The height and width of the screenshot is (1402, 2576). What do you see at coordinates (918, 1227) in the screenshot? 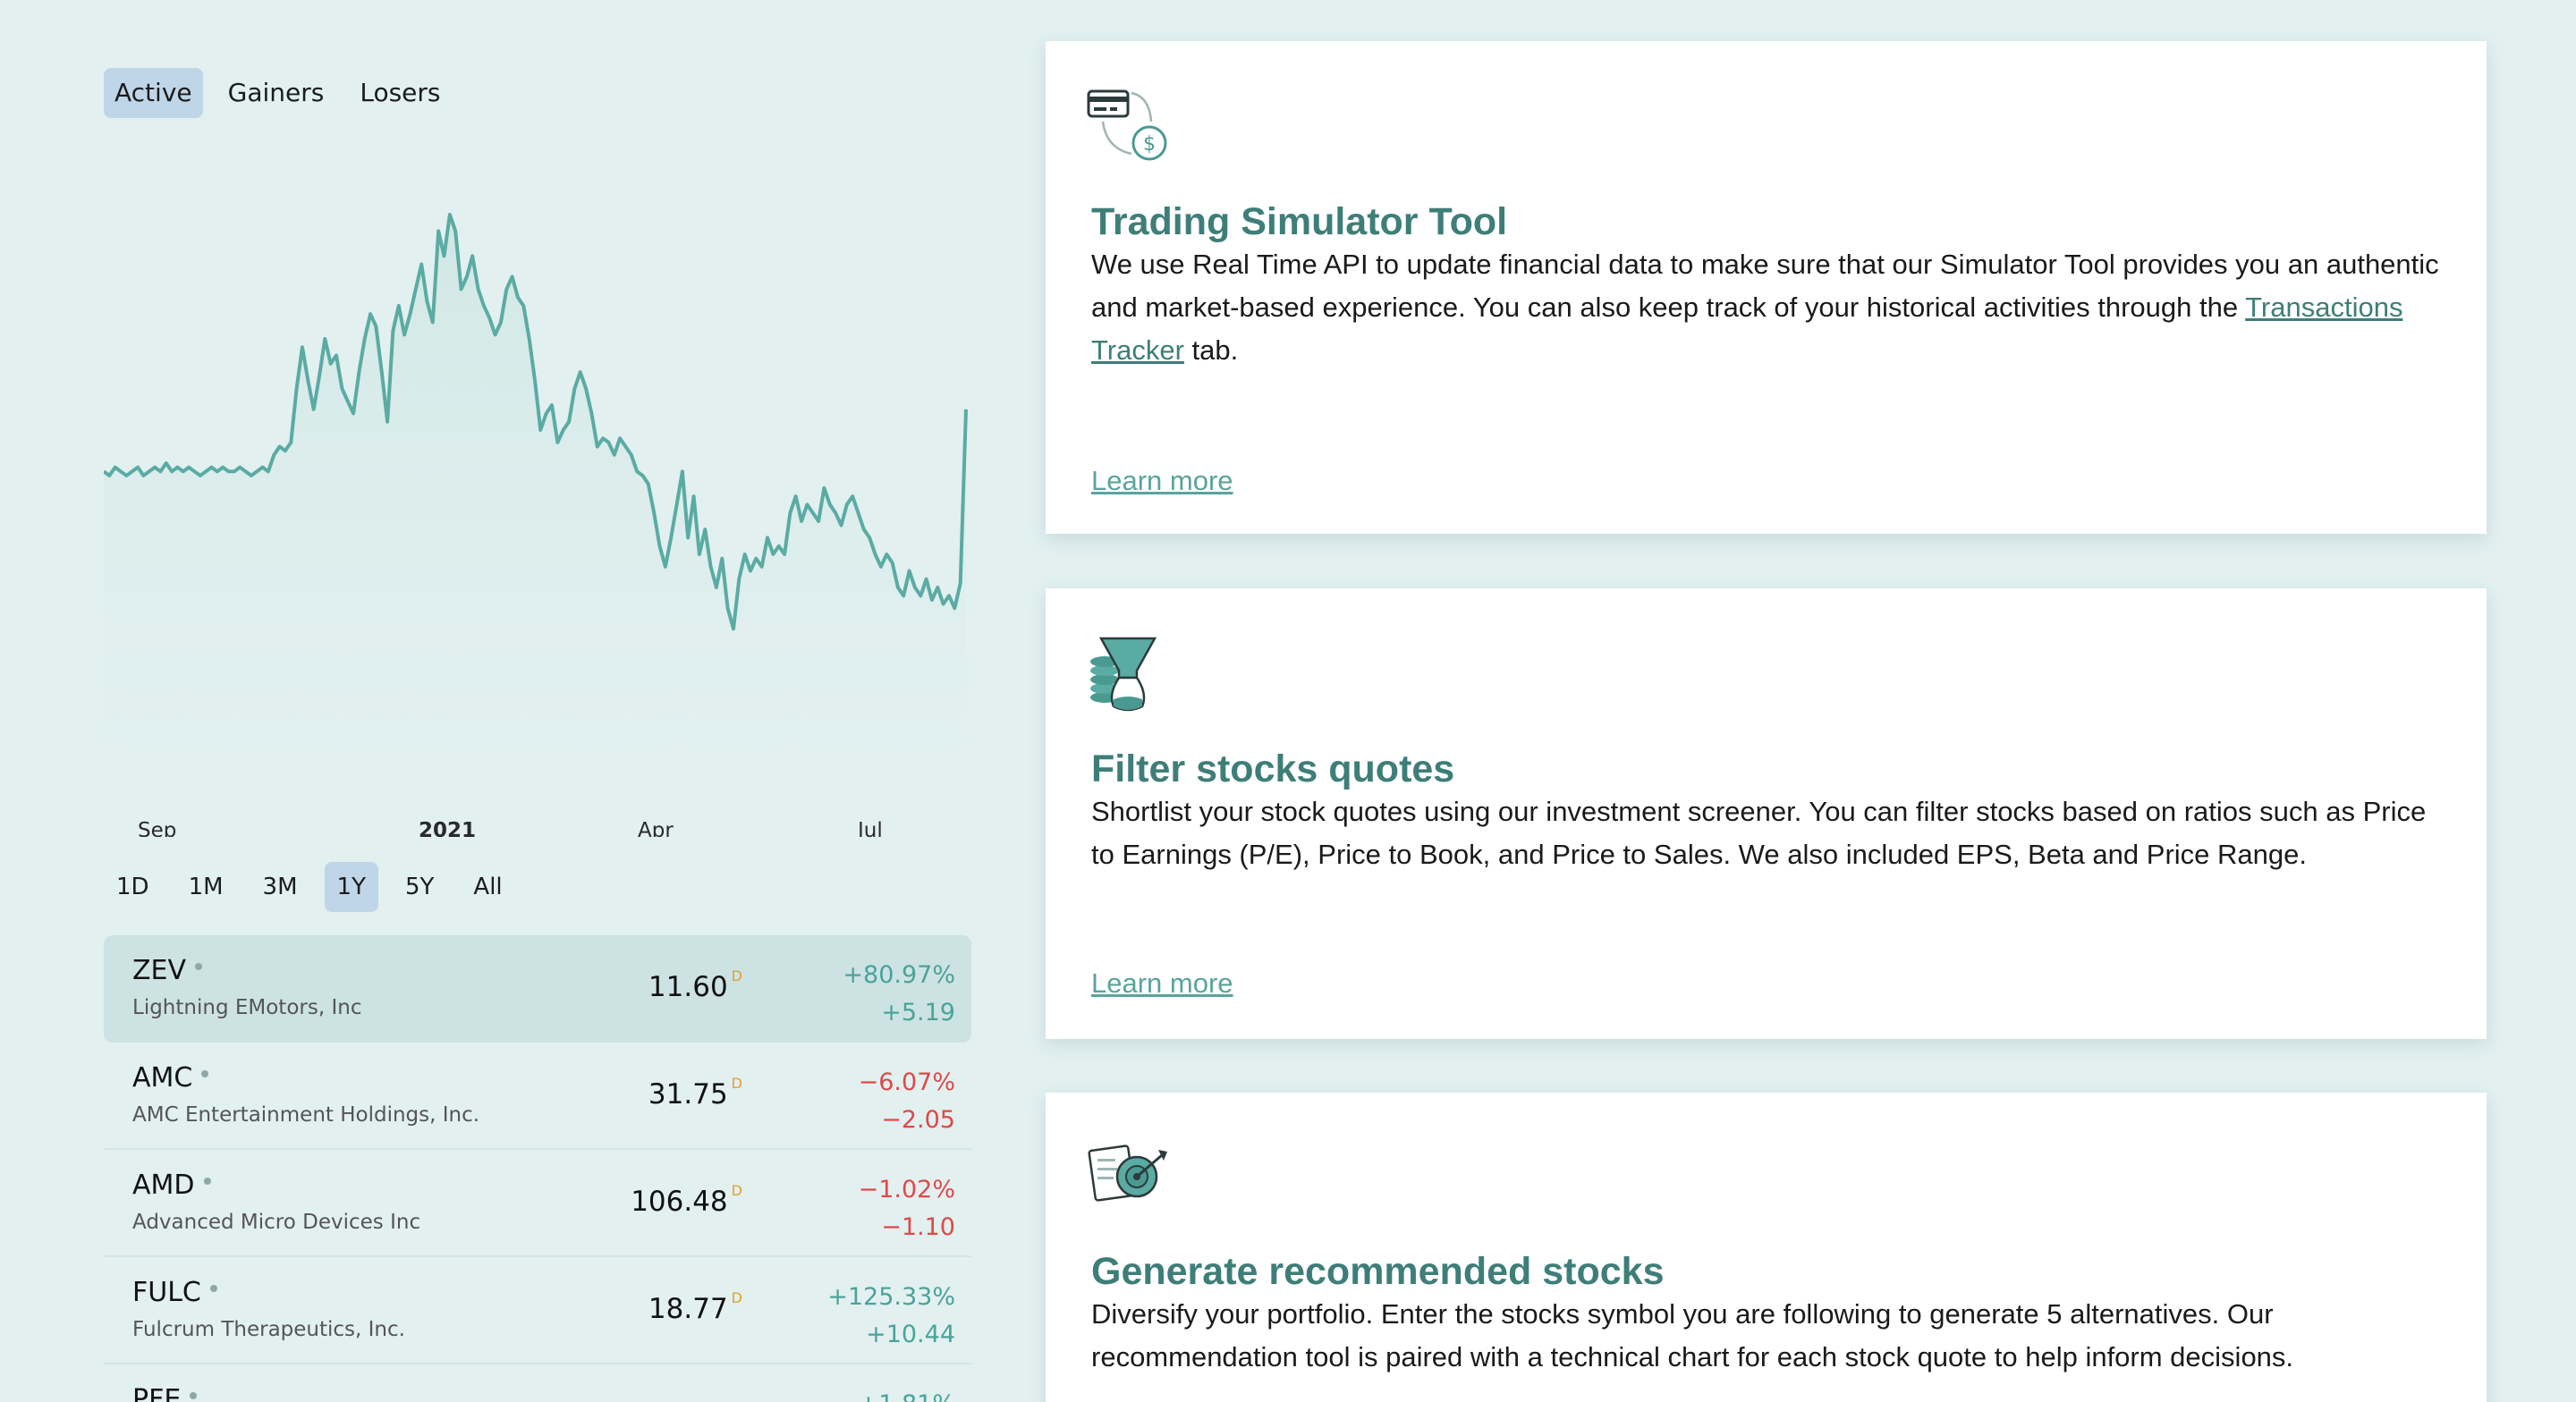
I see `change-absolute: −1.10` at bounding box center [918, 1227].